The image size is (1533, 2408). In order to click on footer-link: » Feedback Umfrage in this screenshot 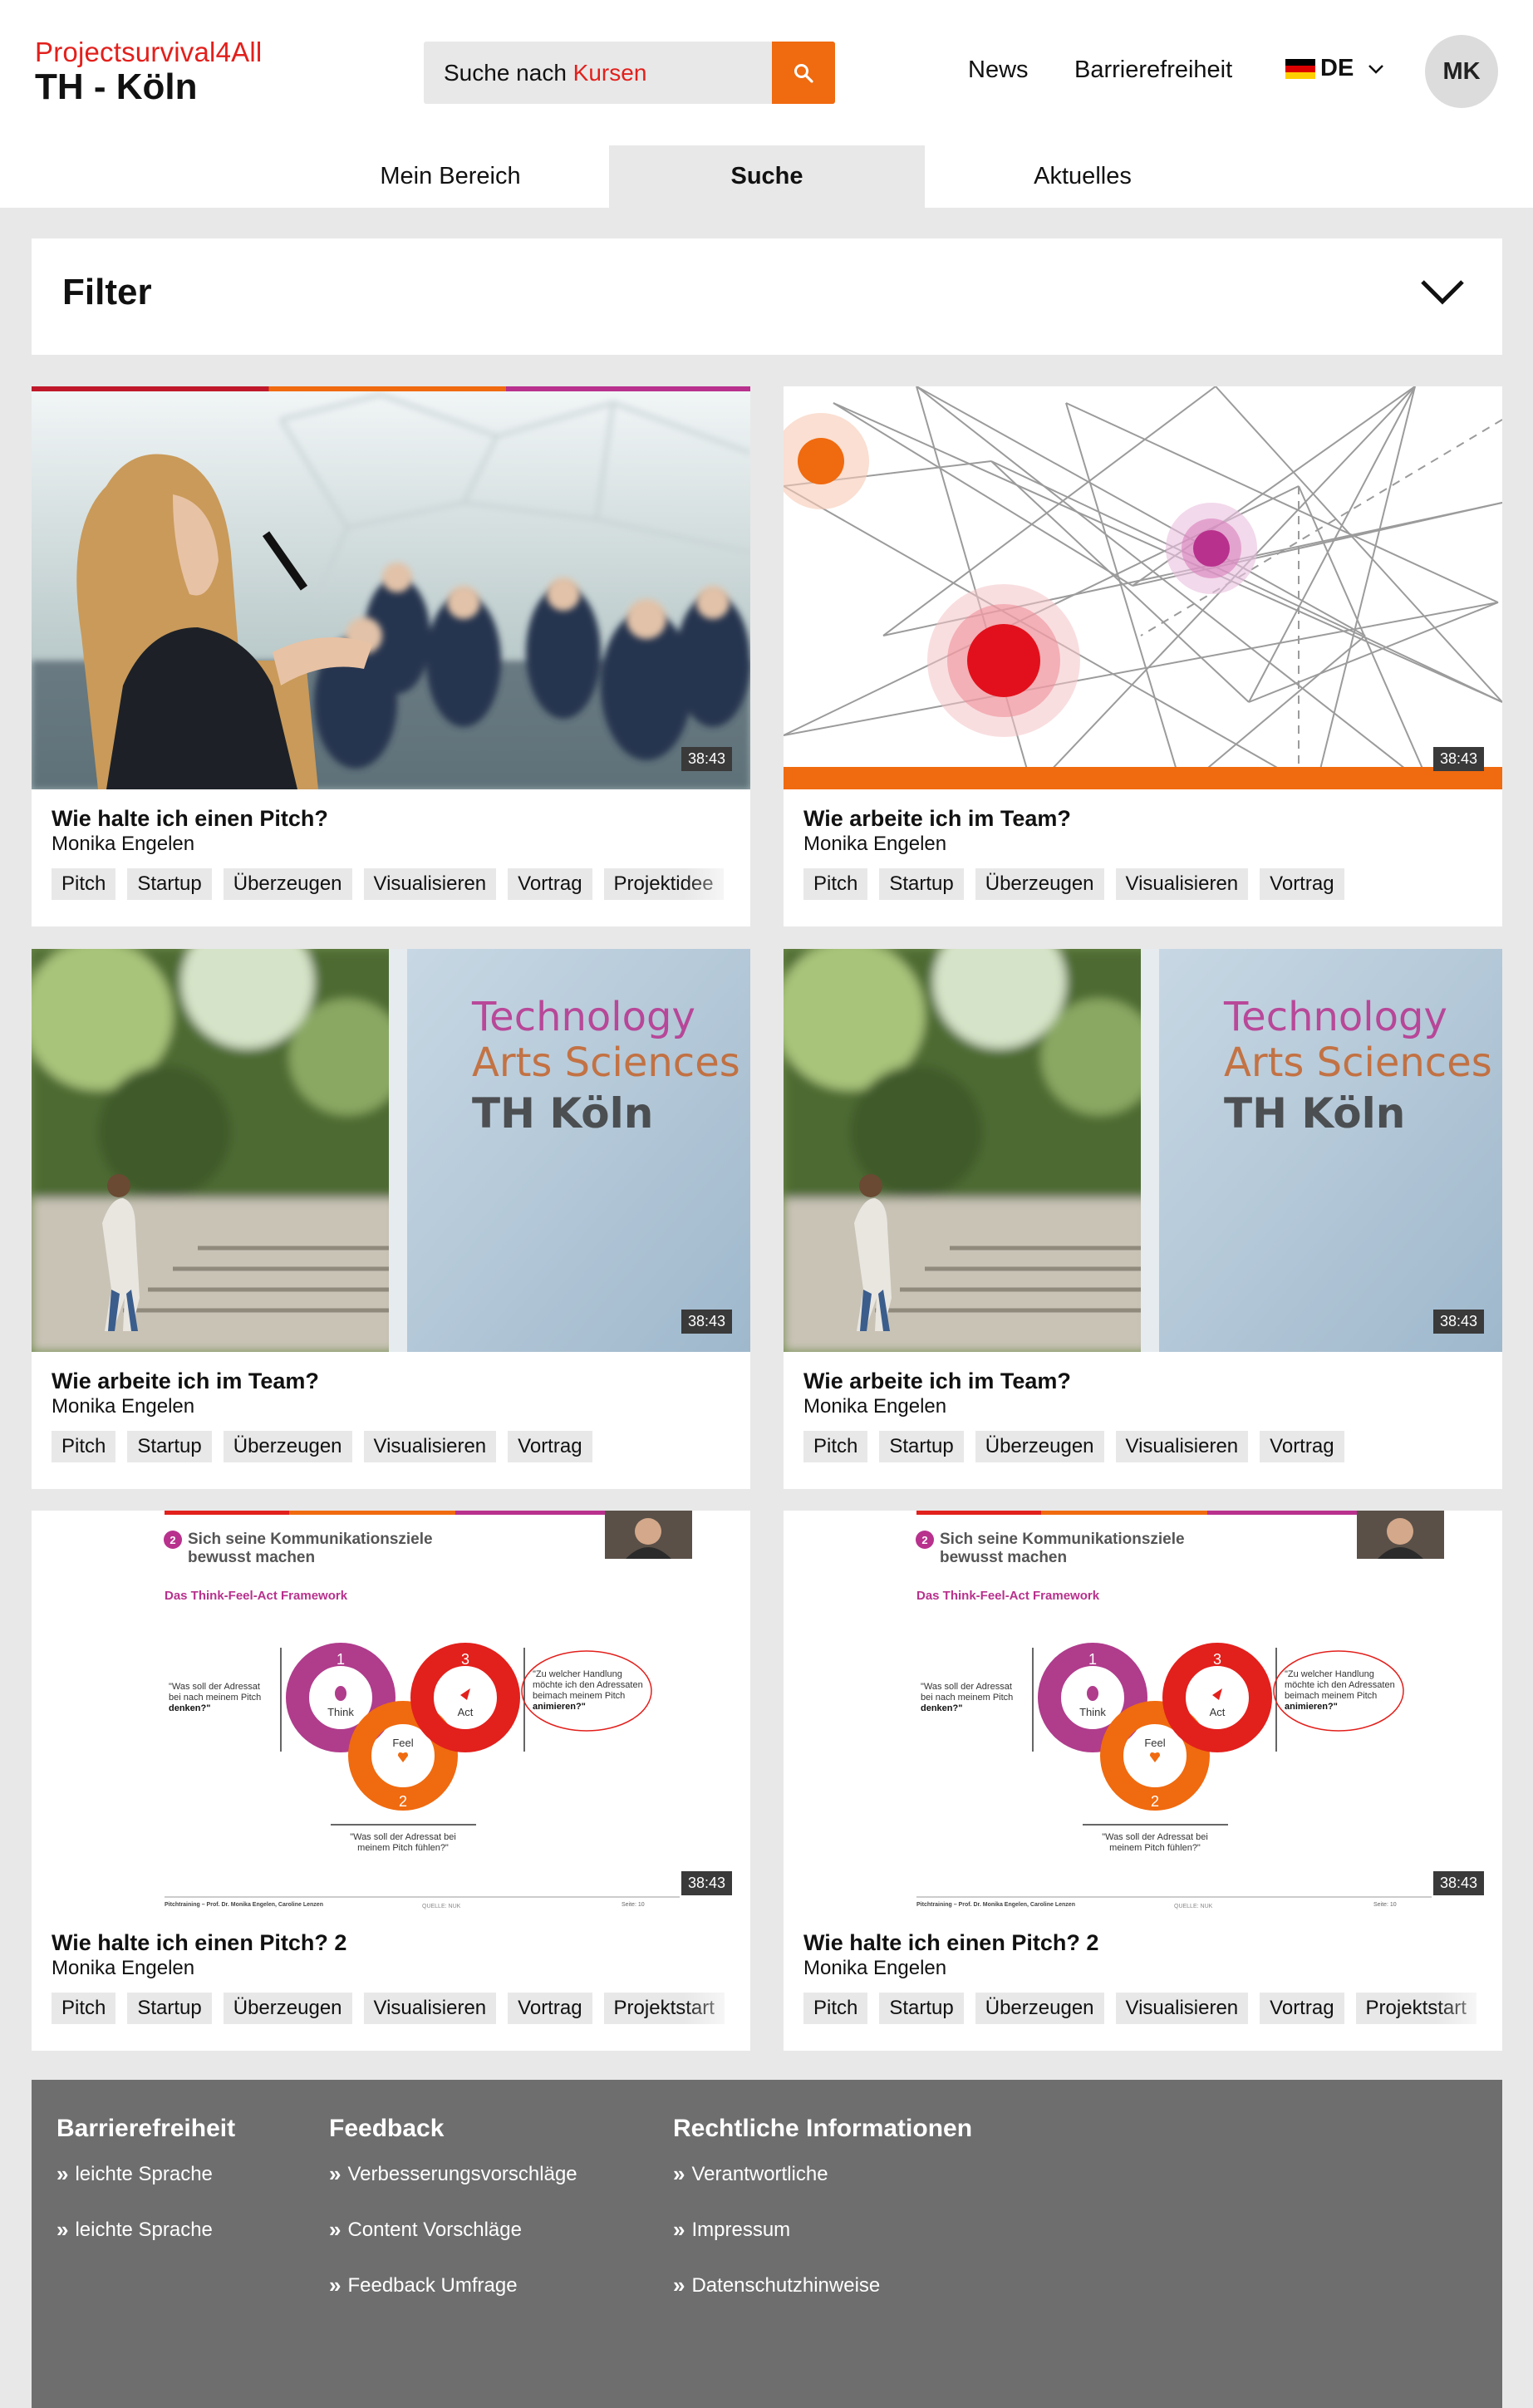, I will do `click(453, 2285)`.